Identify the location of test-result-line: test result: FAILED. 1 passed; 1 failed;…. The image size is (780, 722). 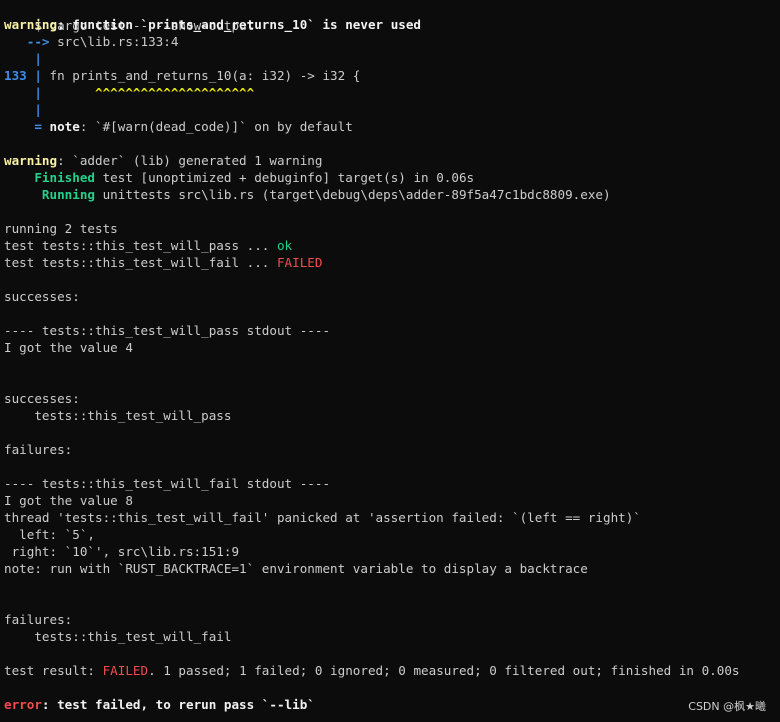
(371, 670).